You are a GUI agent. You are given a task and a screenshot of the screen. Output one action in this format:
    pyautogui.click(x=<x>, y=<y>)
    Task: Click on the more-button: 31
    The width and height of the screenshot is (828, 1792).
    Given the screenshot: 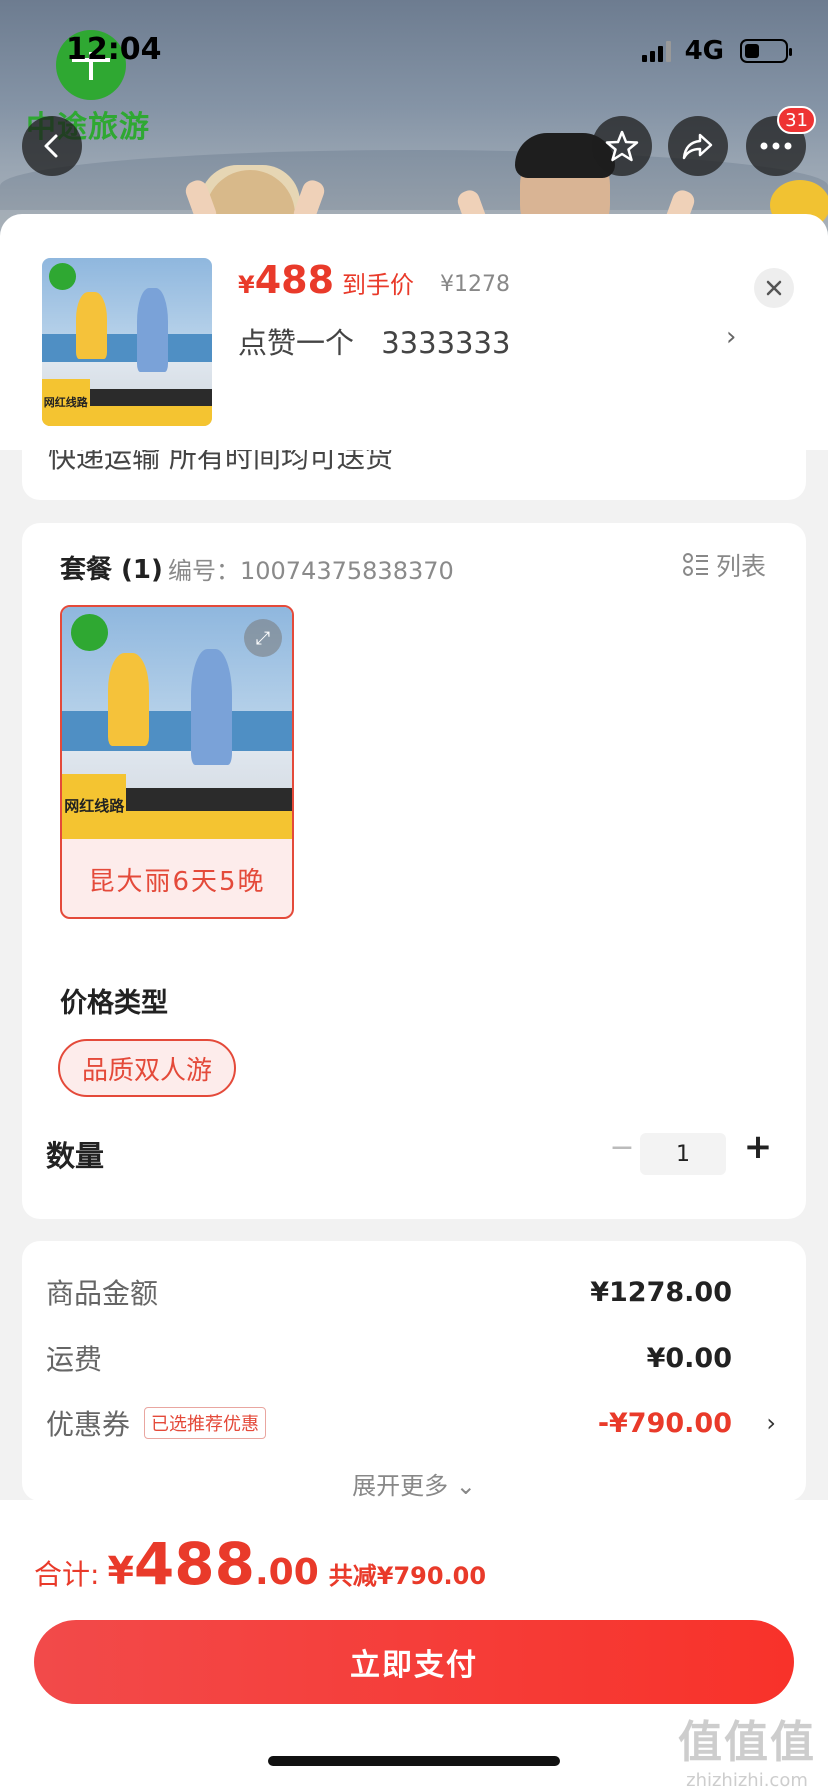 What is the action you would take?
    pyautogui.click(x=781, y=141)
    